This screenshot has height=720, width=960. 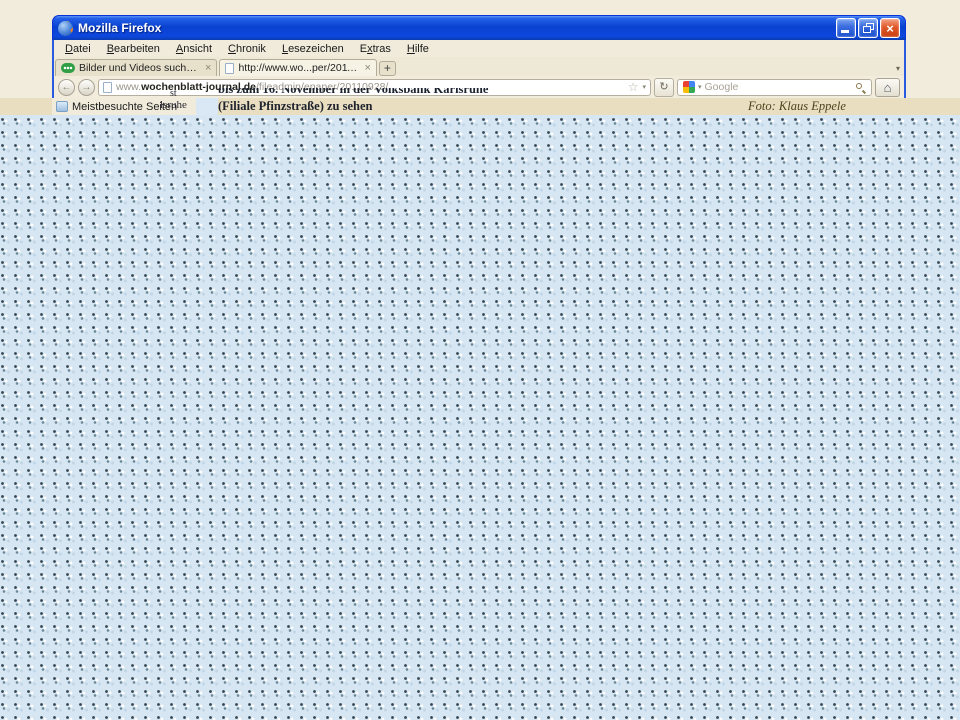 I want to click on forward-button: →, so click(x=86, y=87).